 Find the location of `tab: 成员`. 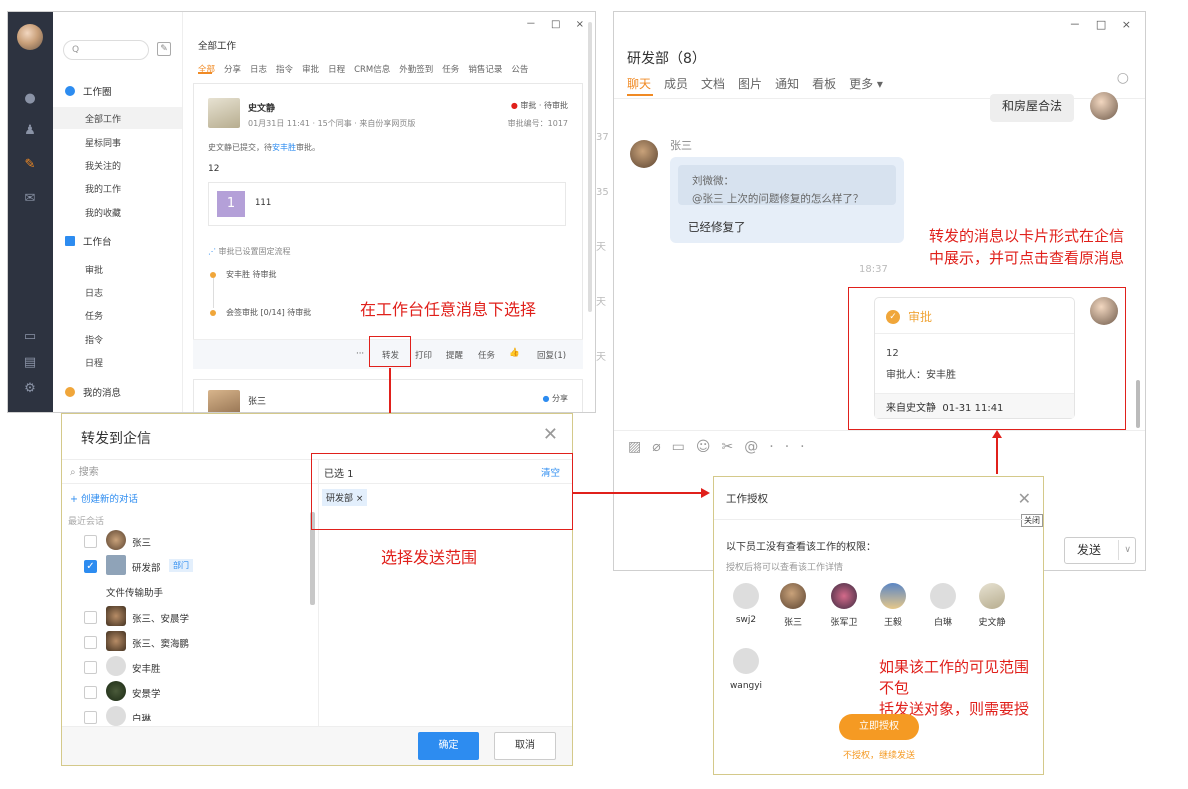

tab: 成员 is located at coordinates (676, 84).